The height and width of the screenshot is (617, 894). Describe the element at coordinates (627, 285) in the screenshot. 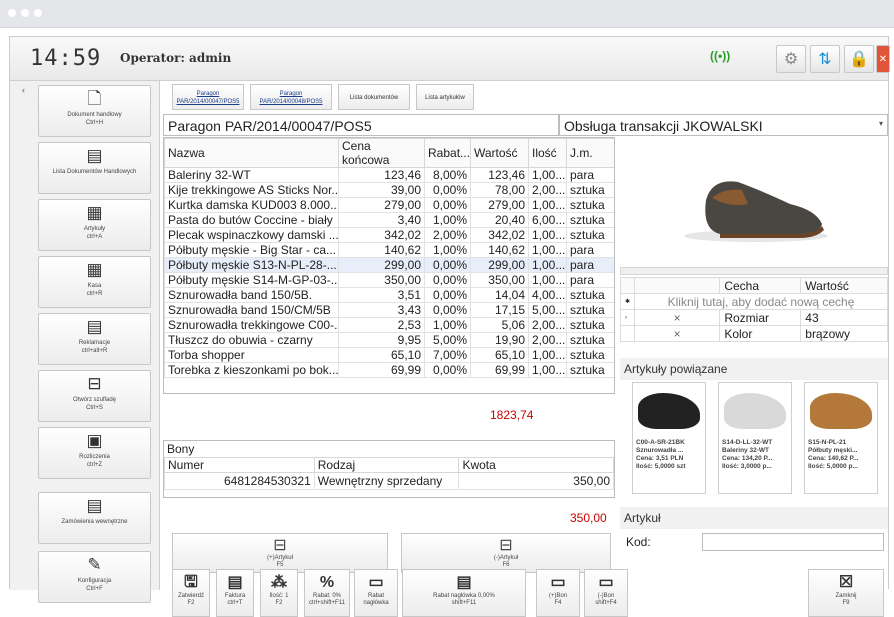

I see `features-corner` at that location.